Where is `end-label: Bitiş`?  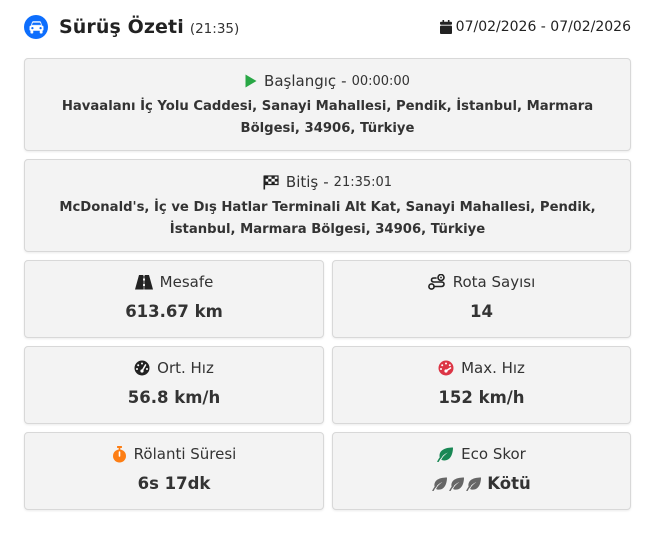 end-label: Bitiş is located at coordinates (302, 182).